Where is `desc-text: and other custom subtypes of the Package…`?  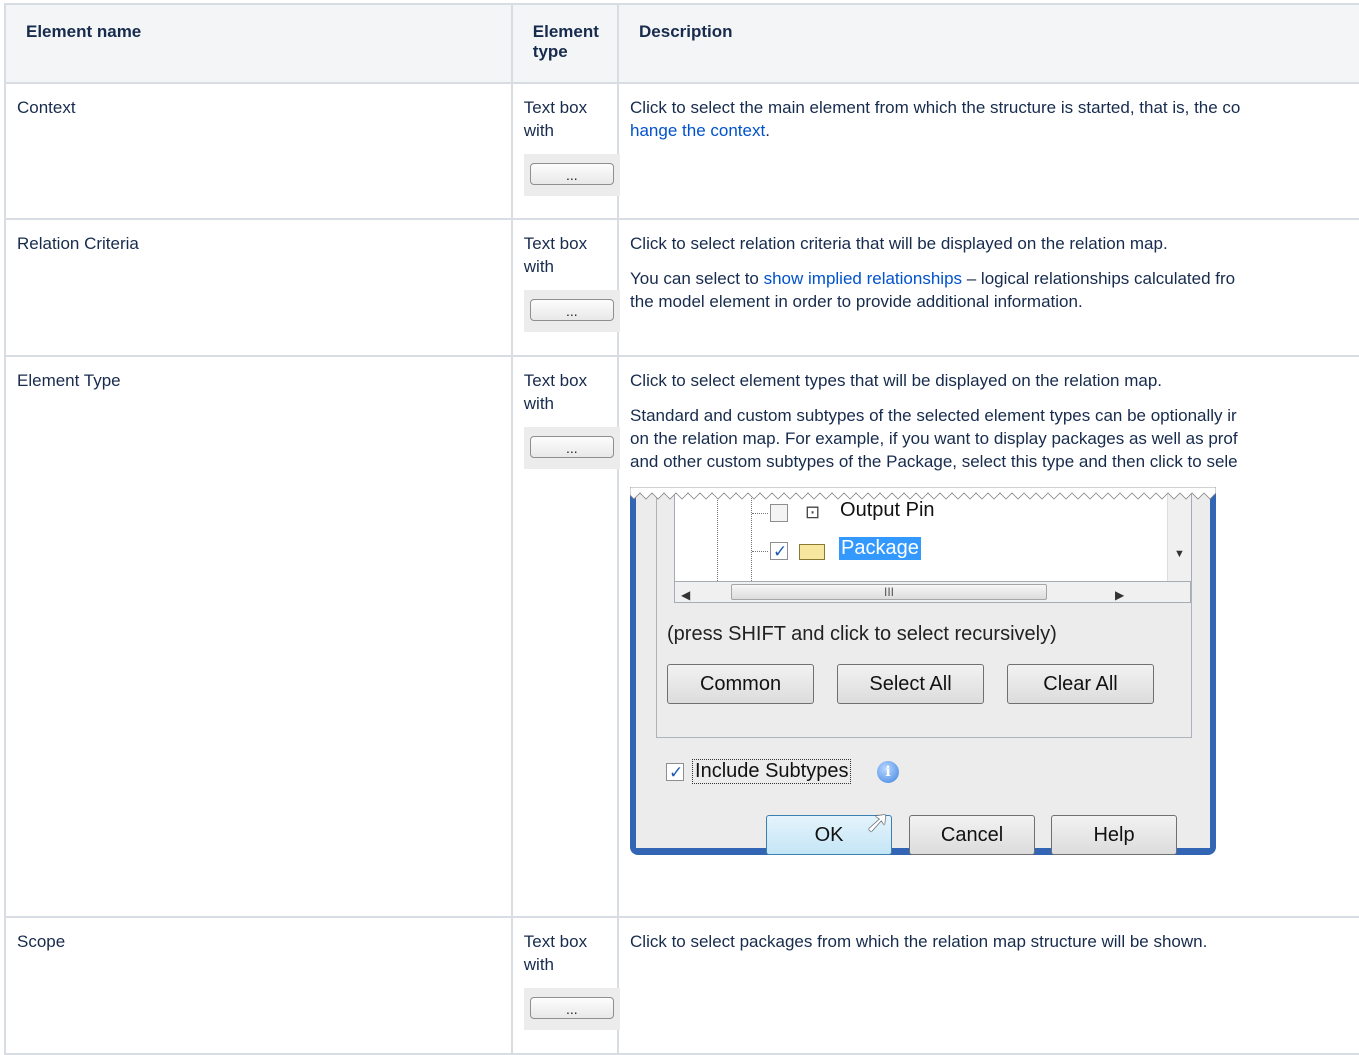
desc-text: and other custom subtypes of the Package… is located at coordinates (934, 461).